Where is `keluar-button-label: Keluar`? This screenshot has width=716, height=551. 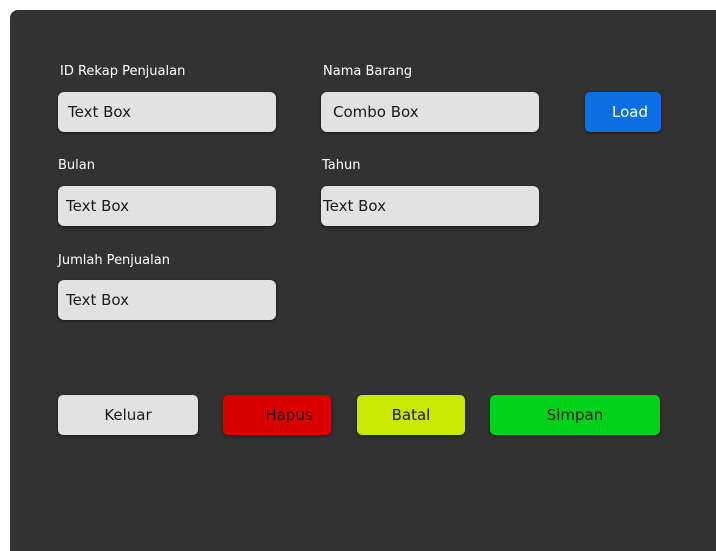
keluar-button-label: Keluar is located at coordinates (128, 415).